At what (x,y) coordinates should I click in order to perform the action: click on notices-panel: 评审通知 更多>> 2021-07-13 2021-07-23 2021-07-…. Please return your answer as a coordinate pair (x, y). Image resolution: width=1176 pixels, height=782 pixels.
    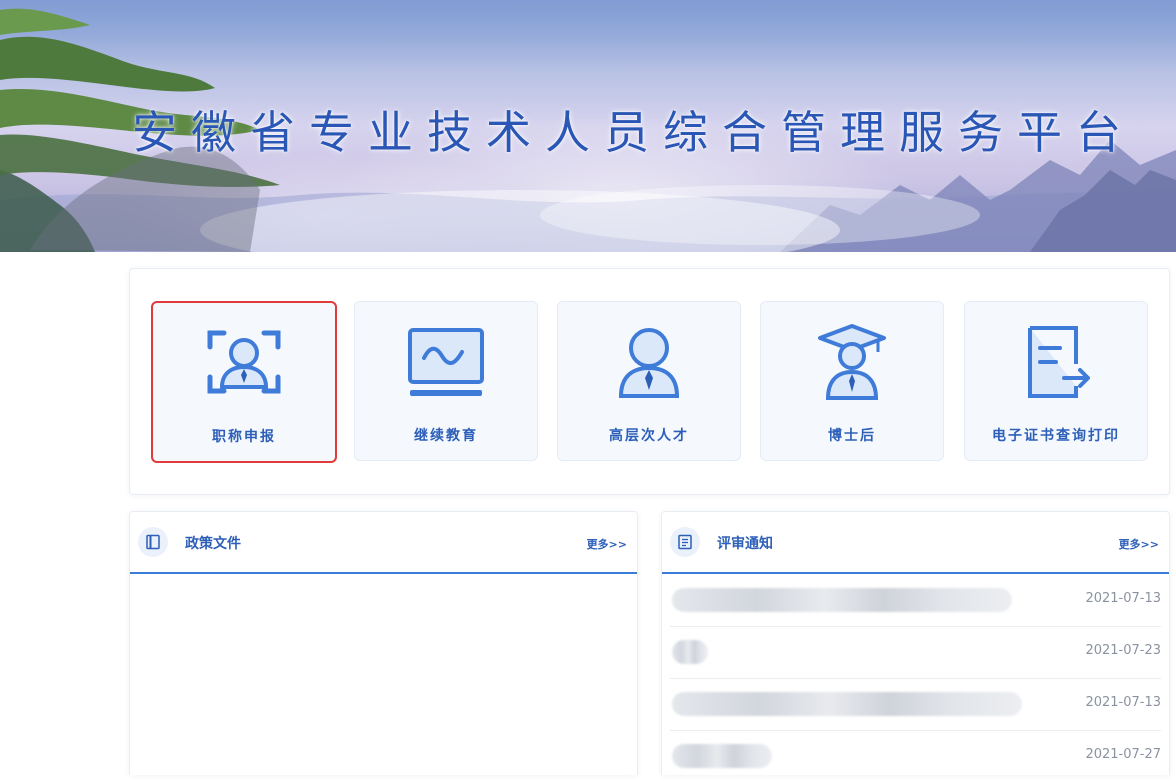
    Looking at the image, I should click on (915, 643).